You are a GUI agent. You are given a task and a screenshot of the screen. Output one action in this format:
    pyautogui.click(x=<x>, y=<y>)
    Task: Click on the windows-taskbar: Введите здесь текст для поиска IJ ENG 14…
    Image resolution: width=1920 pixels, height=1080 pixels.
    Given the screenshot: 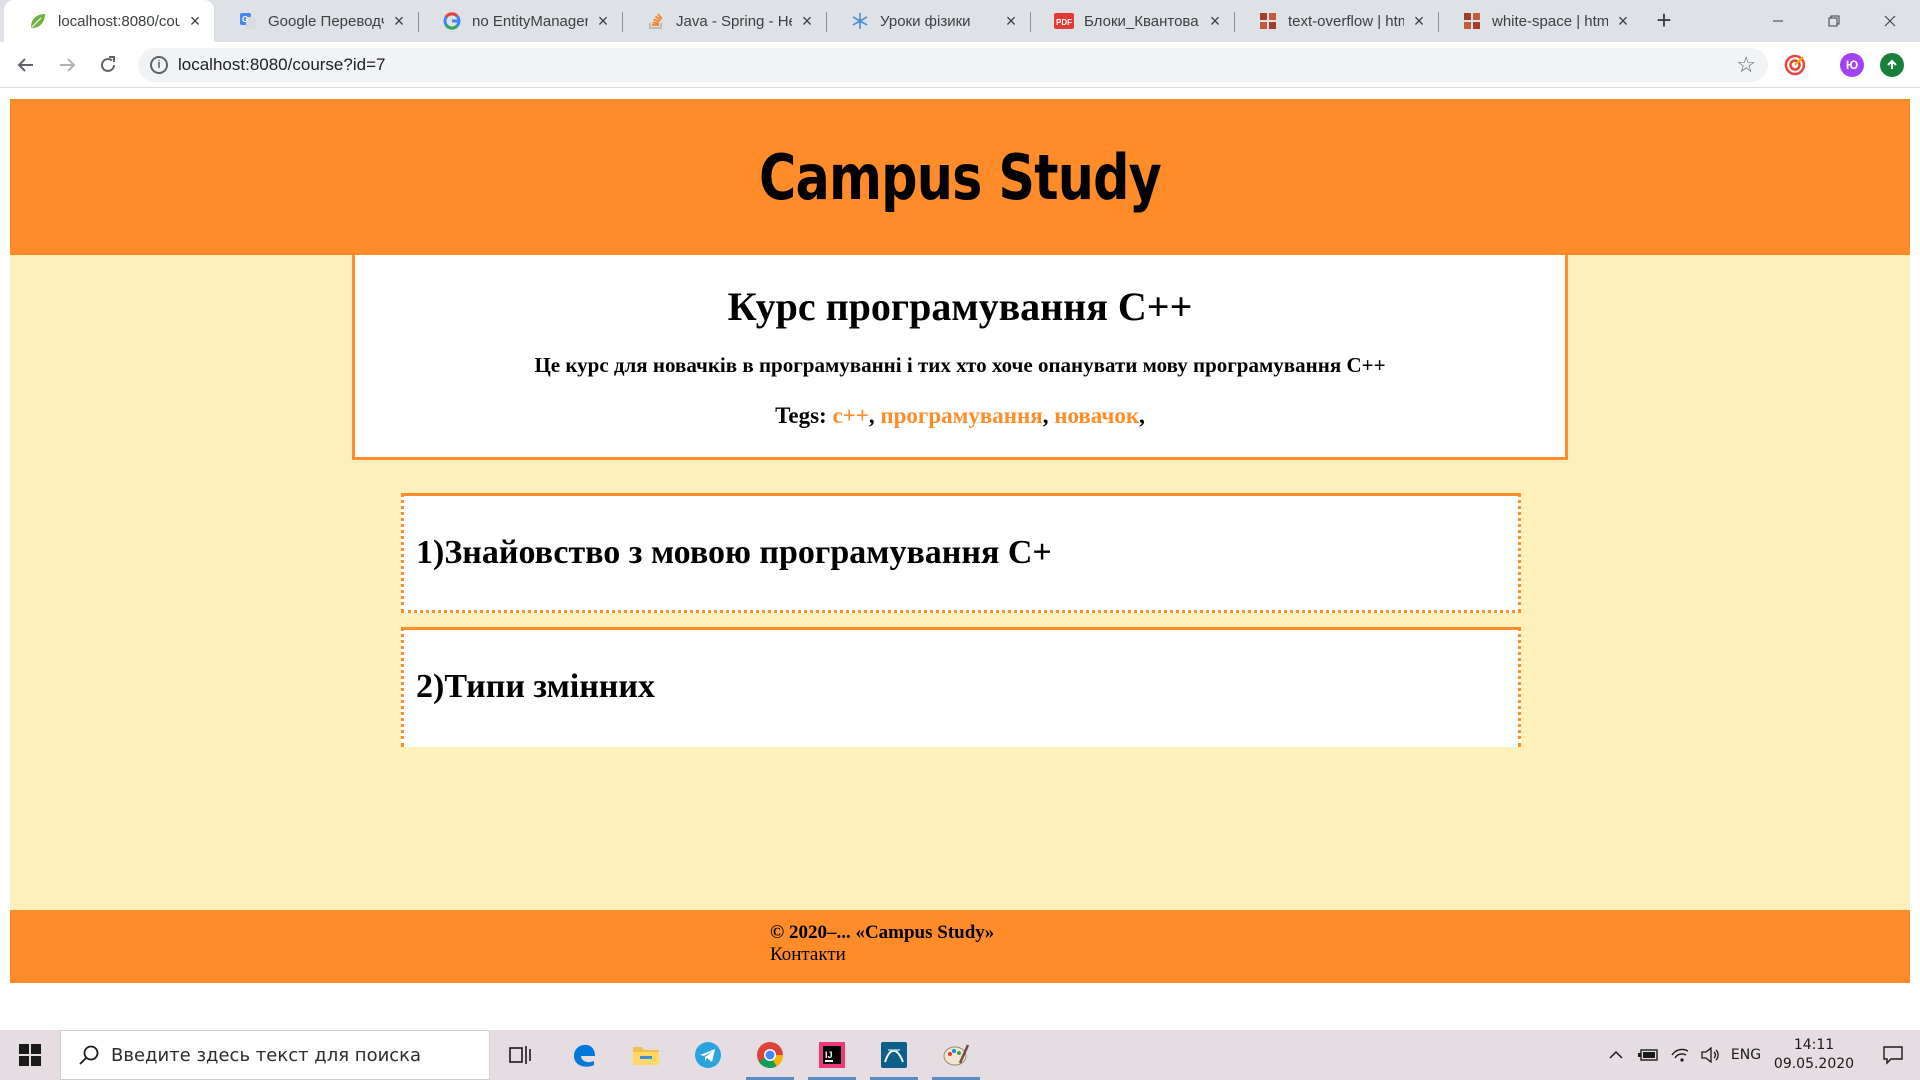 What is the action you would take?
    pyautogui.click(x=960, y=1055)
    